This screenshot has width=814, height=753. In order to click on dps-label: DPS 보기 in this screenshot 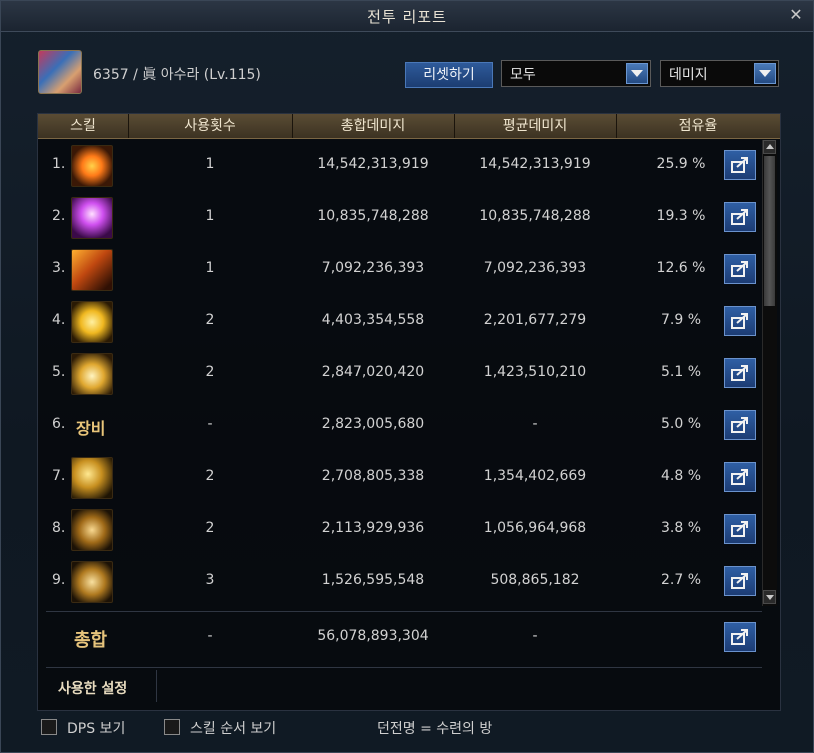, I will do `click(96, 729)`.